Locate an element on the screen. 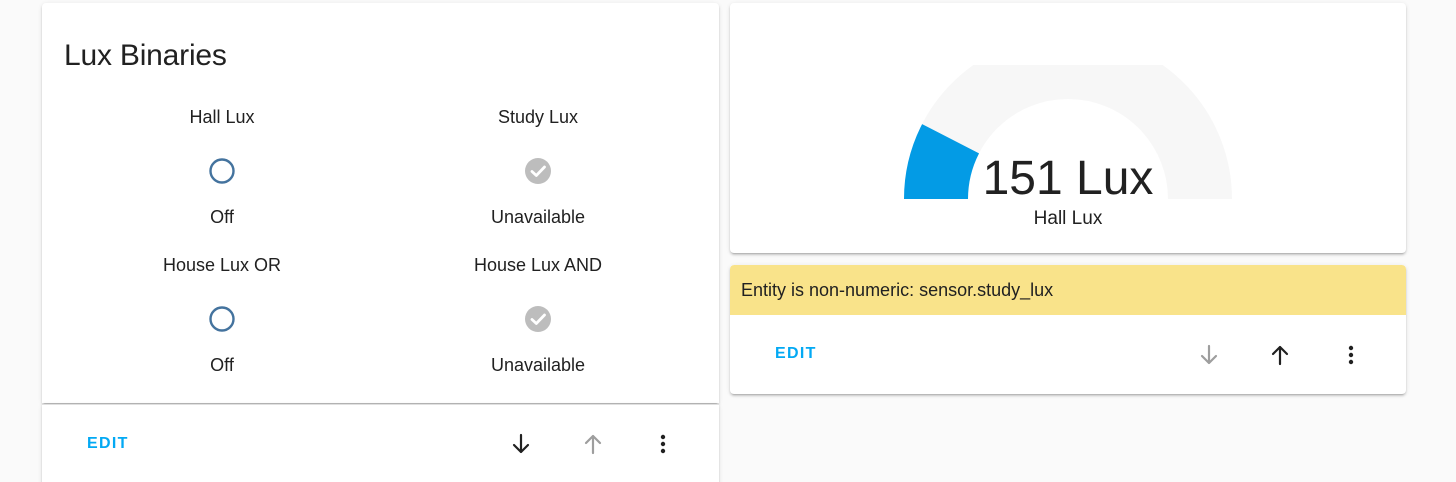  entity-name: House Lux AND is located at coordinates (538, 265).